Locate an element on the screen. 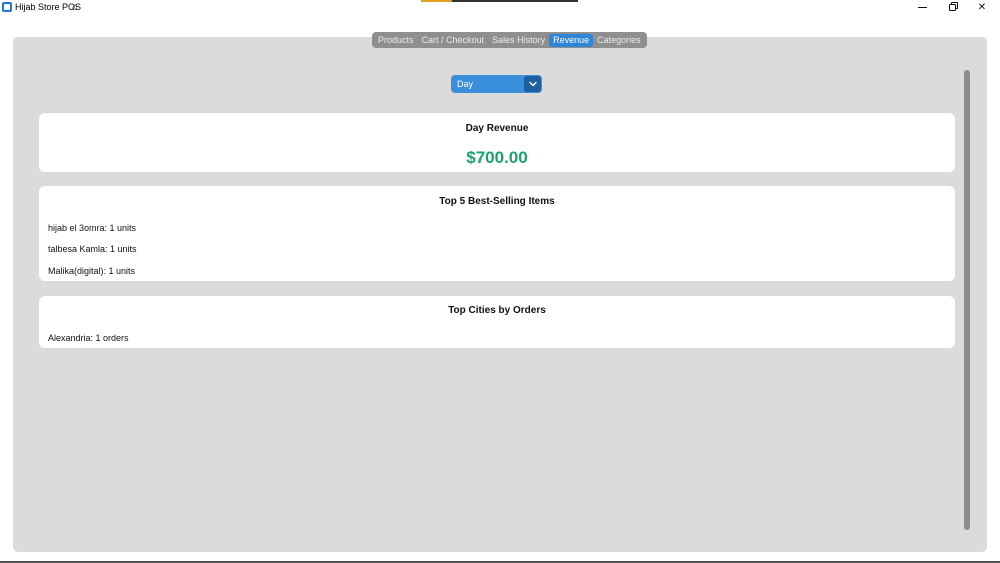 The image size is (1000, 563). tab-sales-history: Sales History is located at coordinates (518, 40).